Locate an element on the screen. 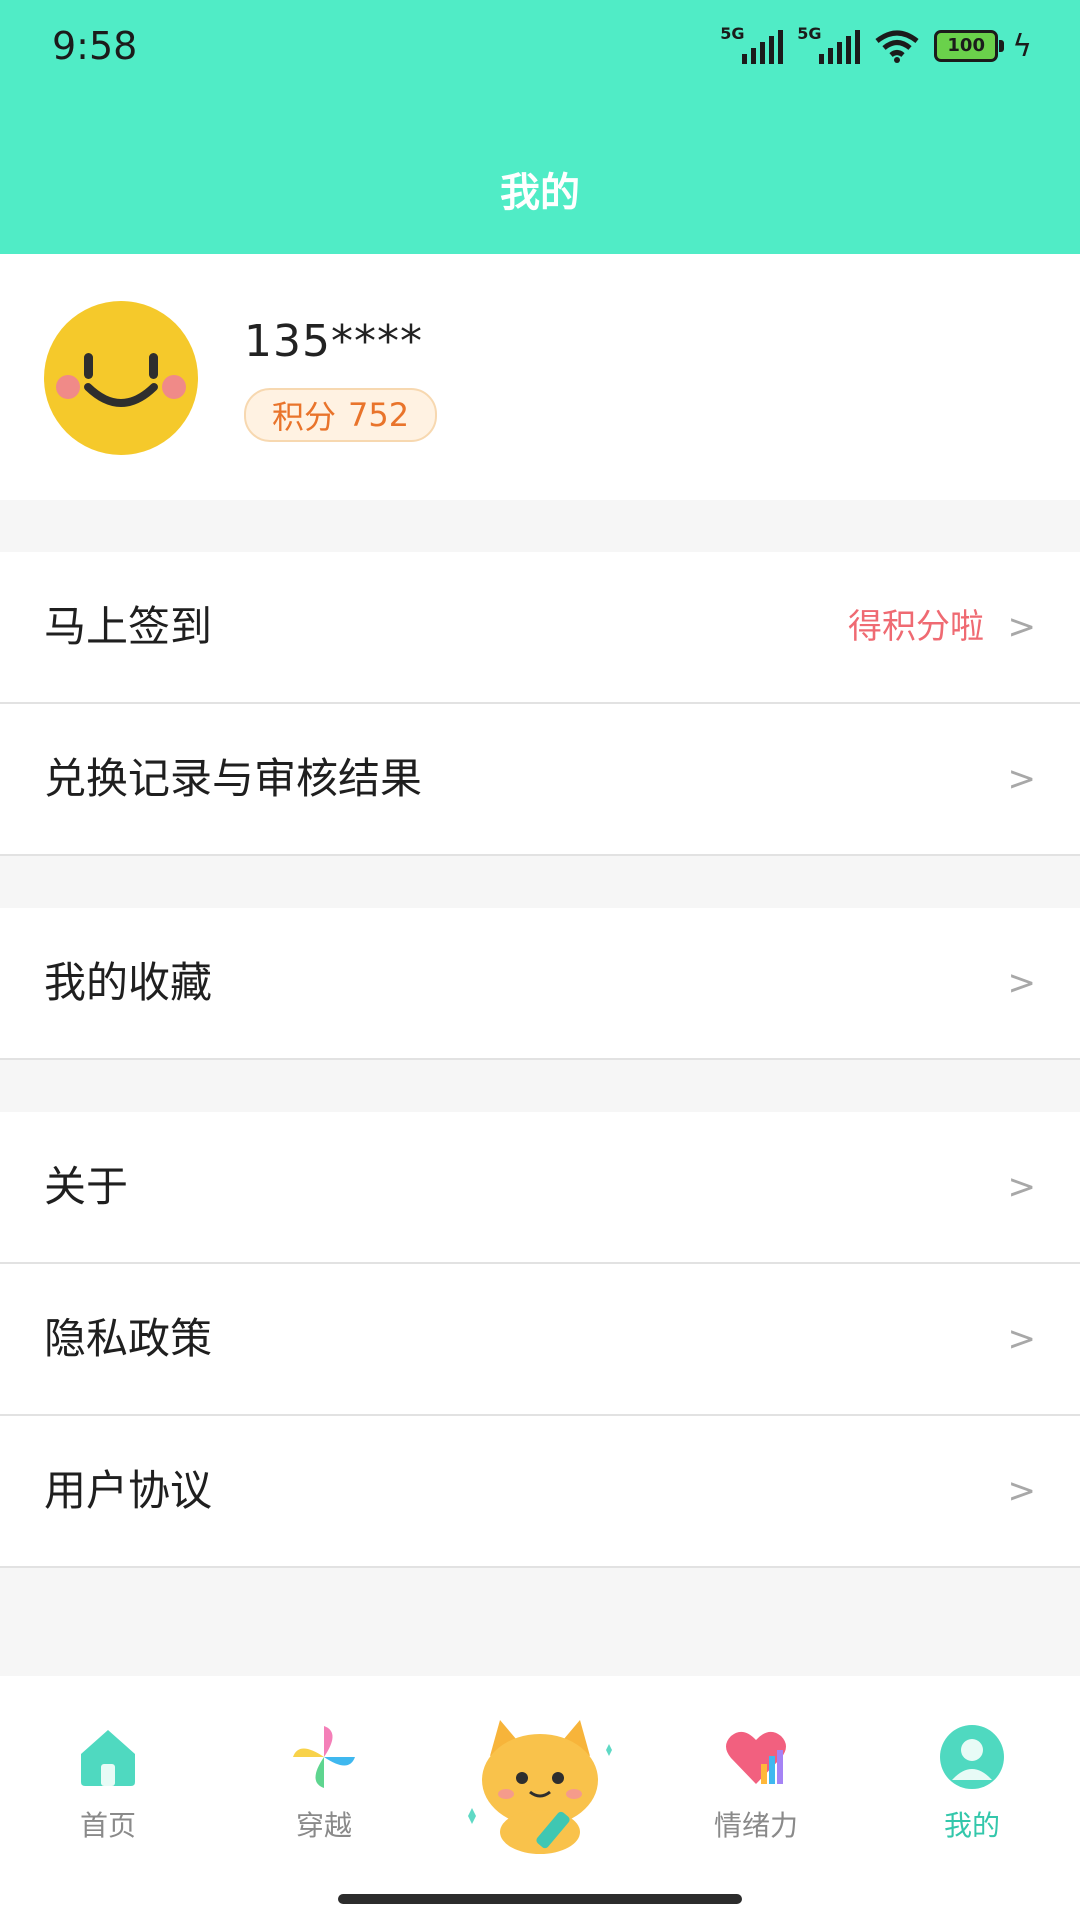 Image resolution: width=1080 pixels, height=1920 pixels. profile-card: 135**** 积分 752 is located at coordinates (540, 377).